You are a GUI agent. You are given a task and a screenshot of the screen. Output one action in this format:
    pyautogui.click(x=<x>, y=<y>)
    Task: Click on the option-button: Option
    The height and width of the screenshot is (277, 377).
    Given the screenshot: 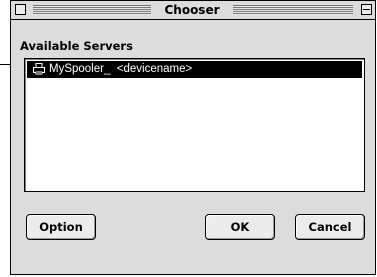 What is the action you would take?
    pyautogui.click(x=61, y=227)
    